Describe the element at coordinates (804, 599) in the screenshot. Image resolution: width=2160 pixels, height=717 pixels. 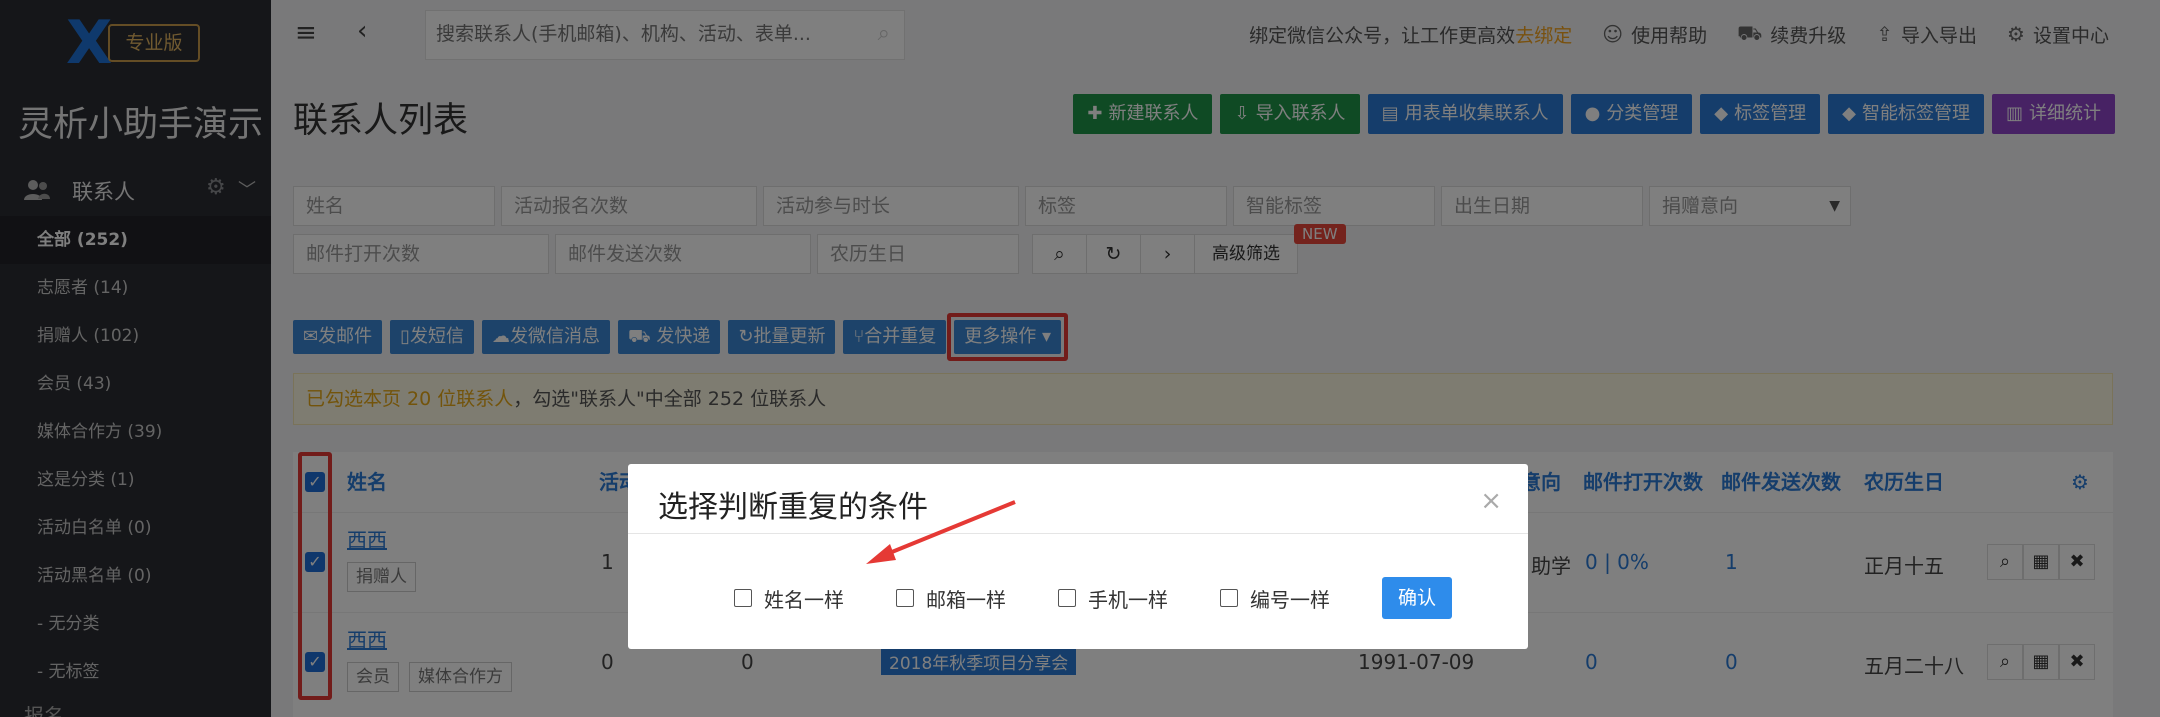
I see `criteria-name-label: 姓名一样` at that location.